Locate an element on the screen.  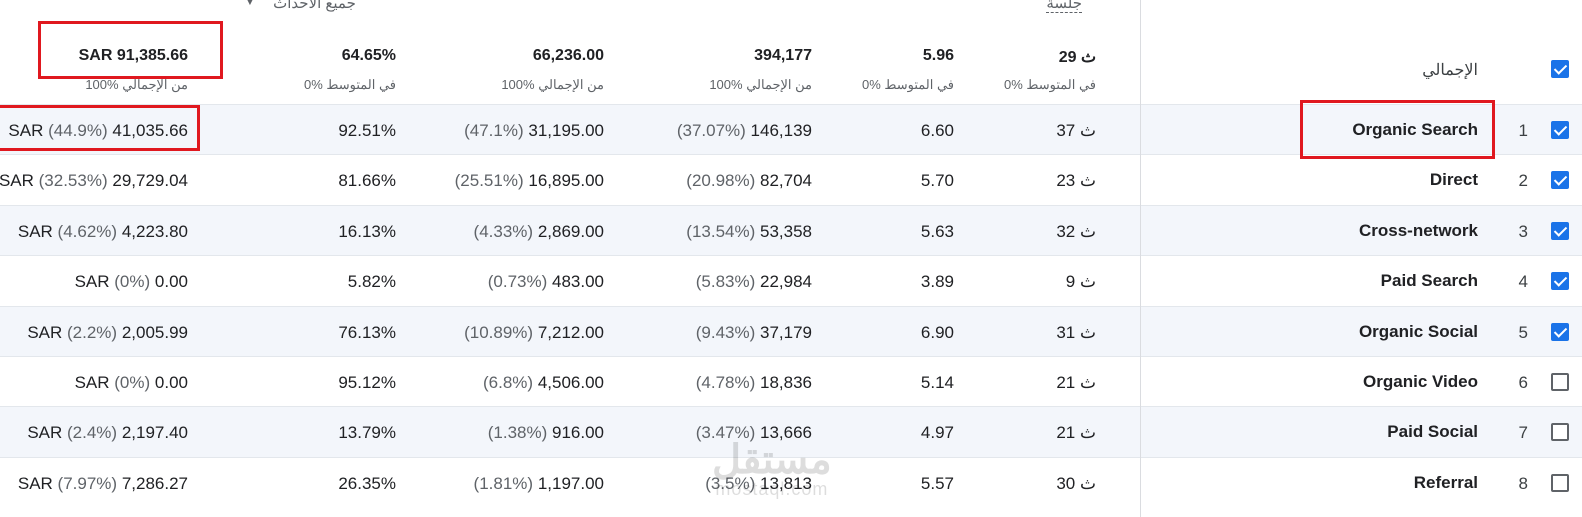
channel-name: Paid Search is located at coordinates (1429, 281).